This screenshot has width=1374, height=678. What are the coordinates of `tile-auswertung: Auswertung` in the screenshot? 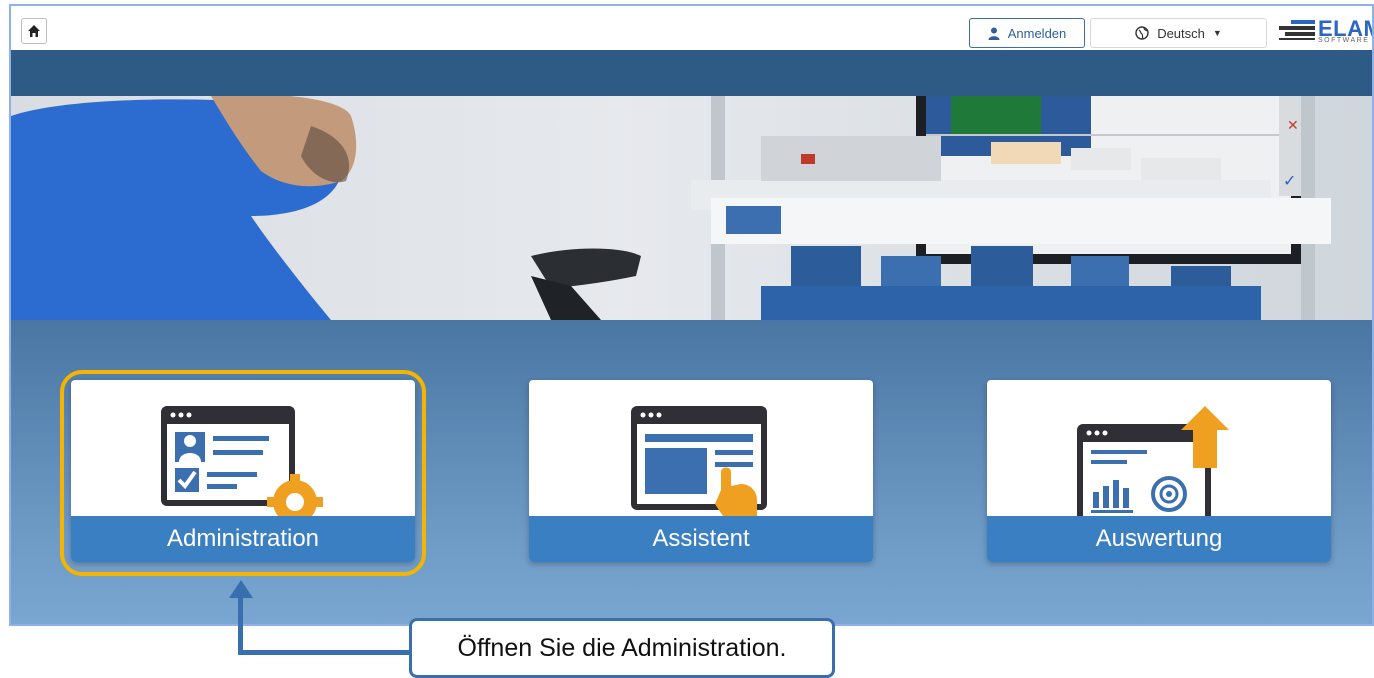 It's located at (1159, 471).